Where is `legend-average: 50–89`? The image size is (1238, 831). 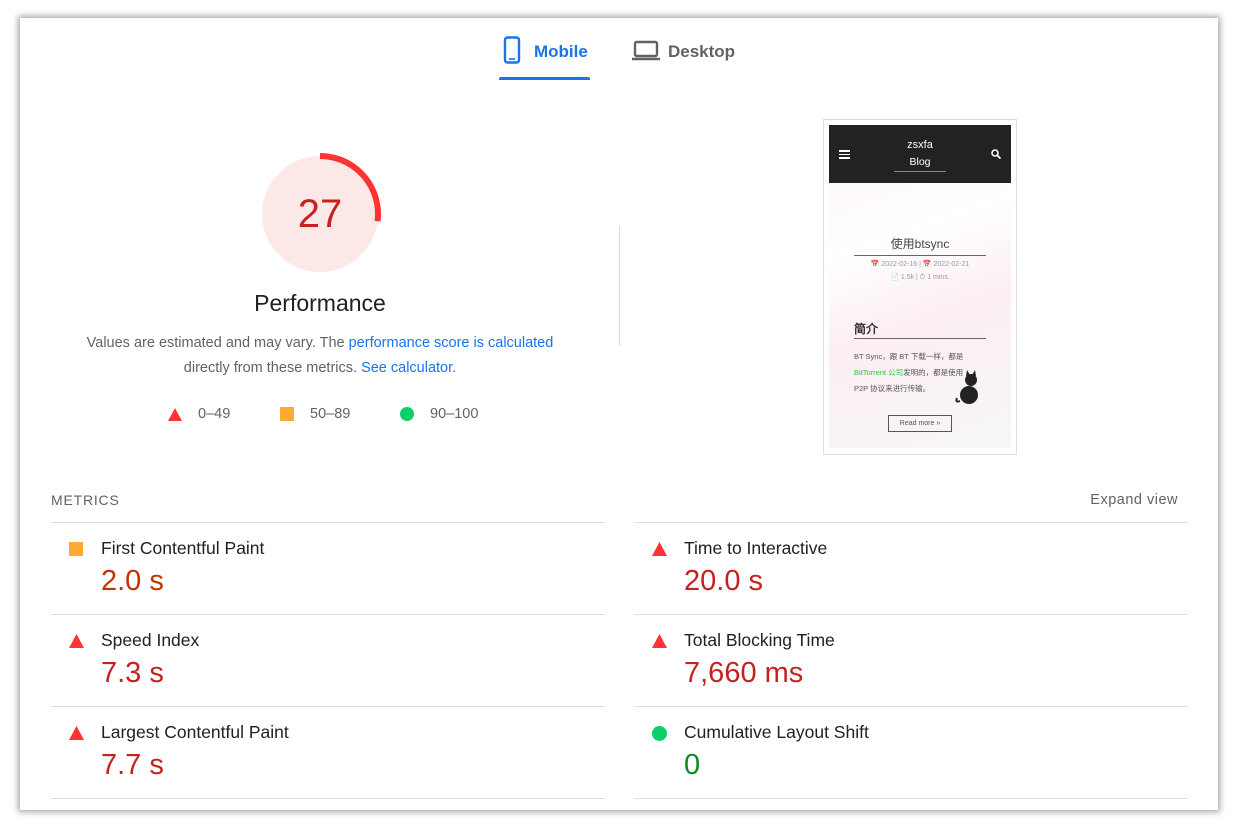
legend-average: 50–89 is located at coordinates (315, 414).